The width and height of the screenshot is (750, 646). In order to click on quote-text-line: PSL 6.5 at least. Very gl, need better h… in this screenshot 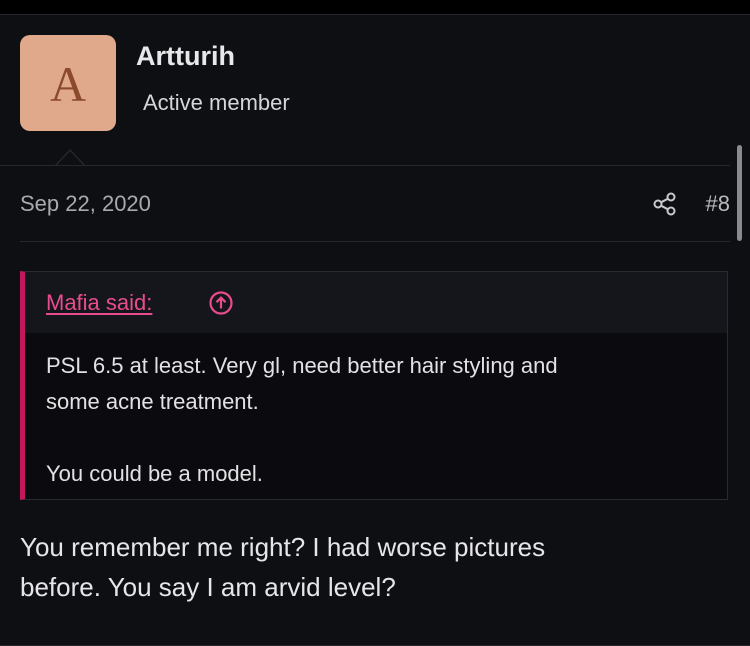, I will do `click(302, 365)`.